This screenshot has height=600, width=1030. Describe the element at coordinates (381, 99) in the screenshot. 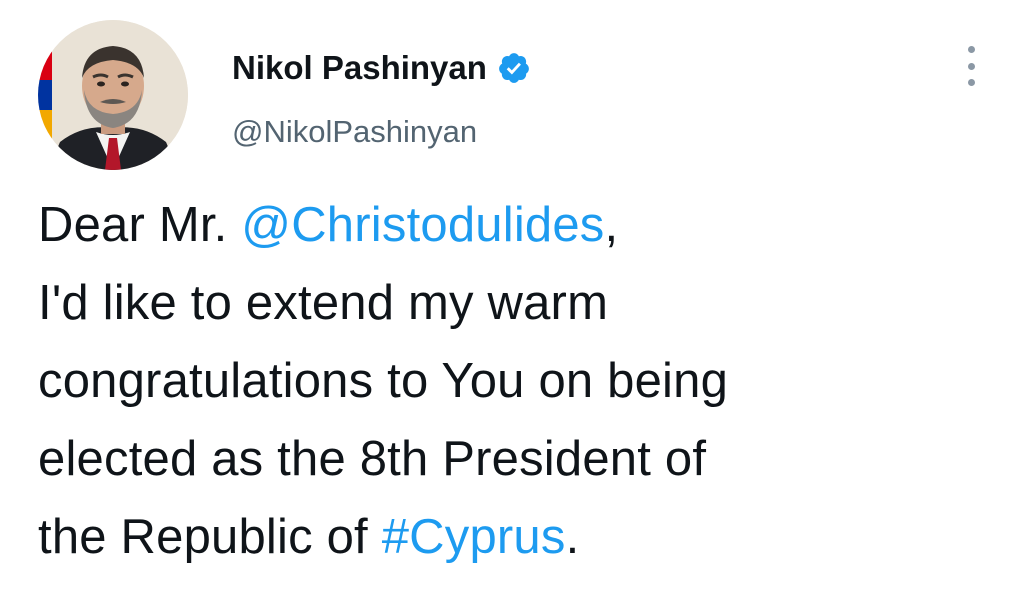

I see `author-block: Nikol Pashinyan @NikolPashinyan` at that location.